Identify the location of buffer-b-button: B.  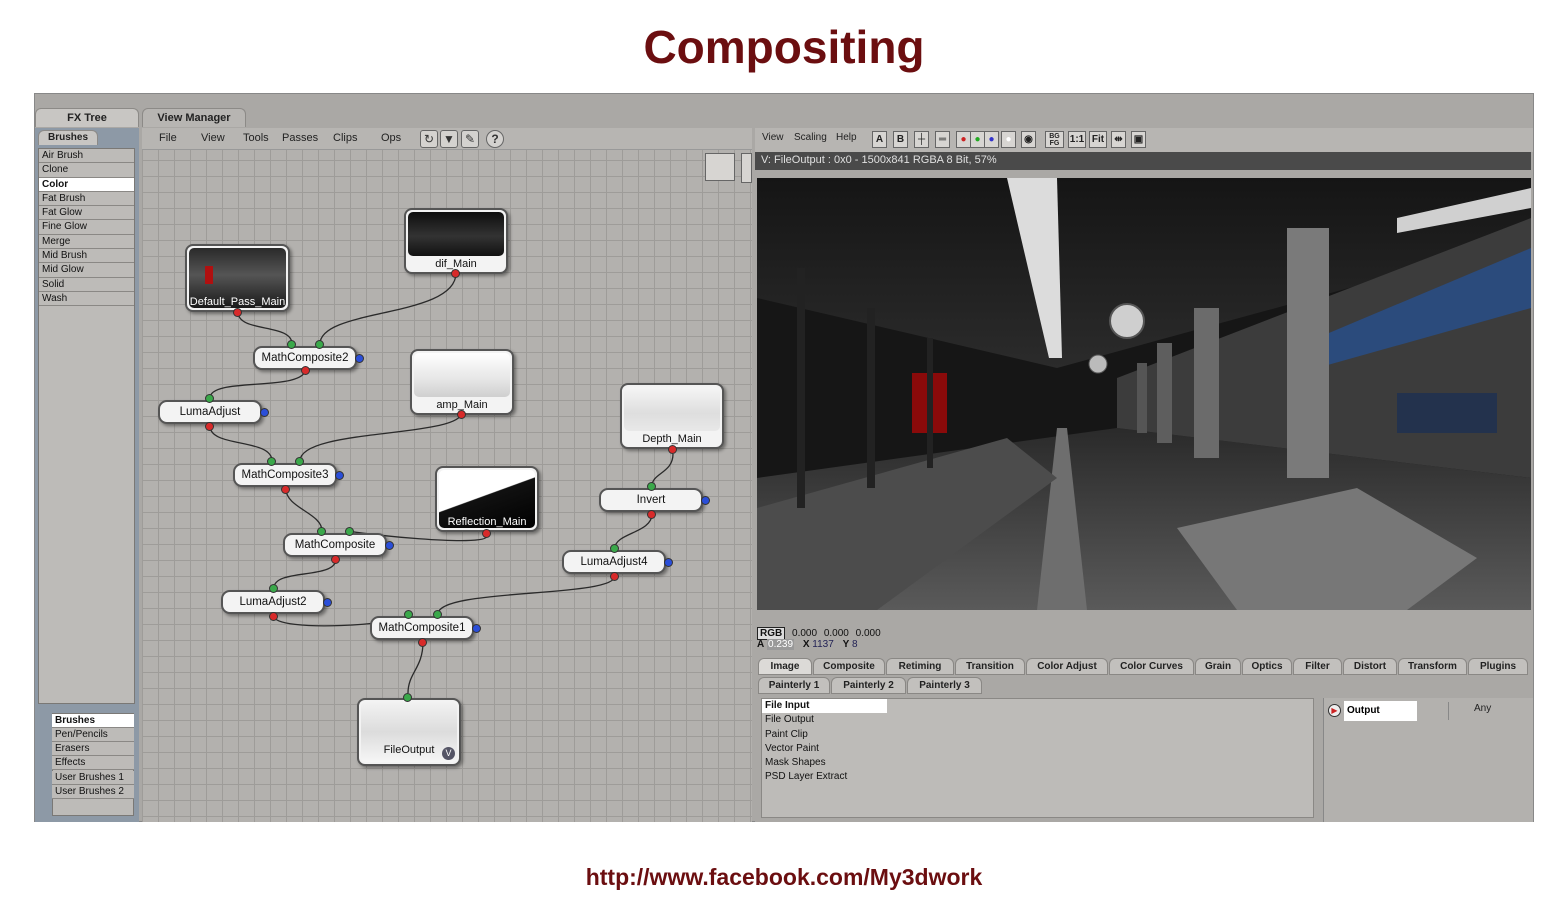
(900, 139).